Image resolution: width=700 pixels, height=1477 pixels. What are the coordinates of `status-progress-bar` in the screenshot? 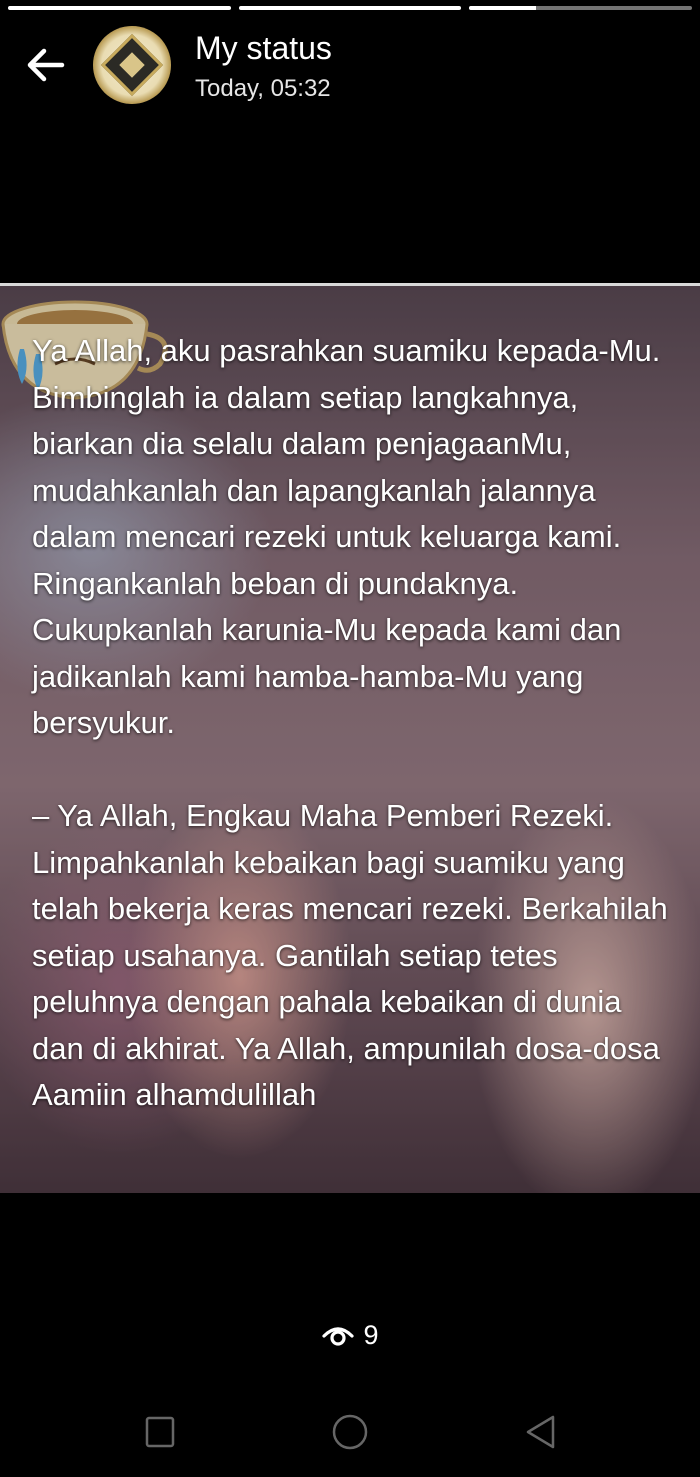 It's located at (350, 8).